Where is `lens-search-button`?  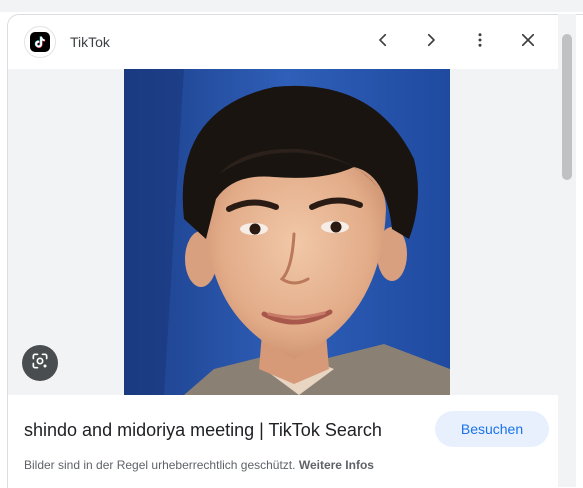
lens-search-button is located at coordinates (40, 363).